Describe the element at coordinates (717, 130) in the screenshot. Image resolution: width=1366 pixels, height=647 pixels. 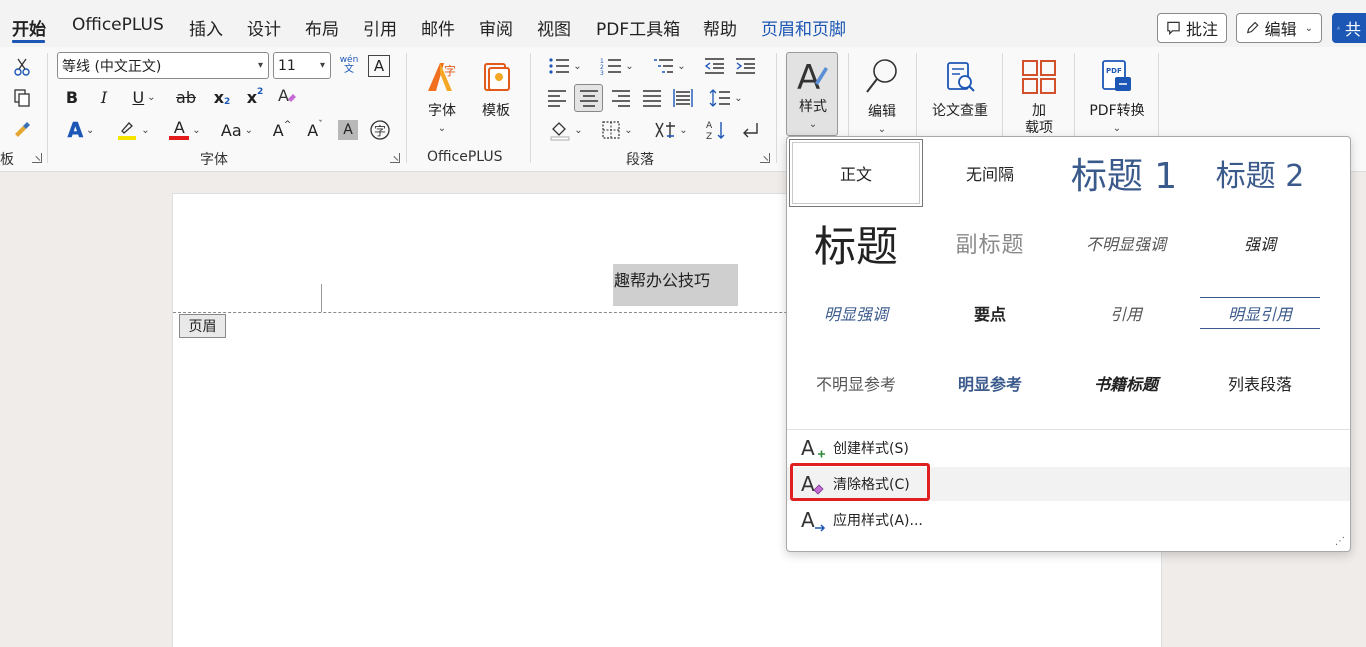
I see `sort-button: AZ` at that location.